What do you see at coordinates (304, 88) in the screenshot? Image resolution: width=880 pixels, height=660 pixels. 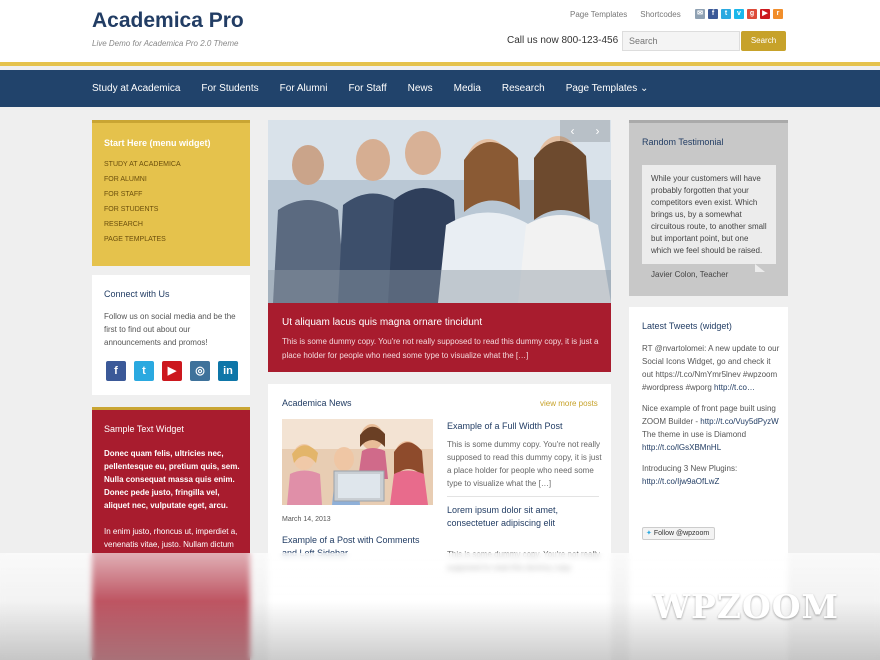 I see `nav-item-alumni: For Alumni` at bounding box center [304, 88].